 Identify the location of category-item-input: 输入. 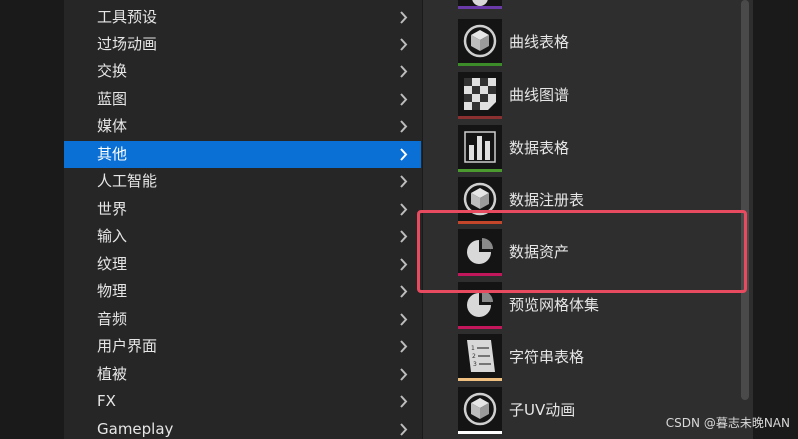
(242, 236).